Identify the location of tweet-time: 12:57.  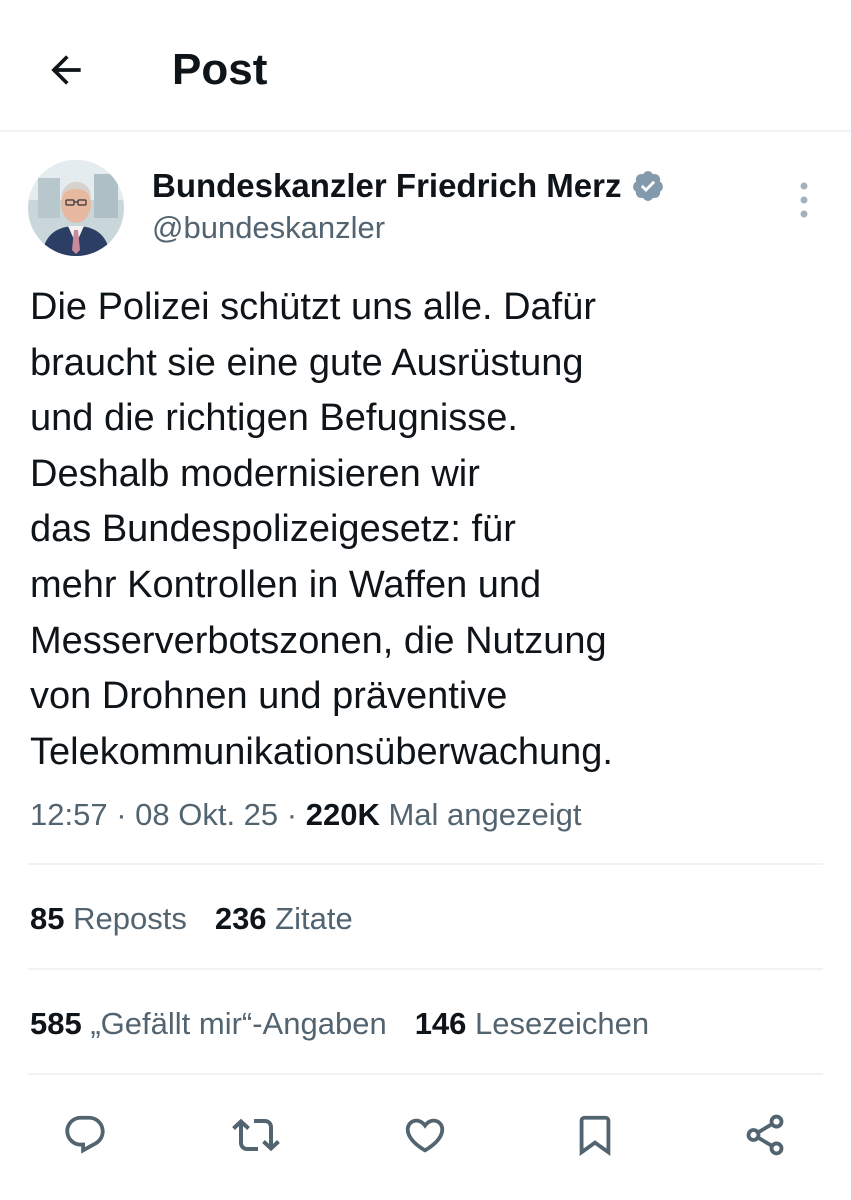
(69, 814).